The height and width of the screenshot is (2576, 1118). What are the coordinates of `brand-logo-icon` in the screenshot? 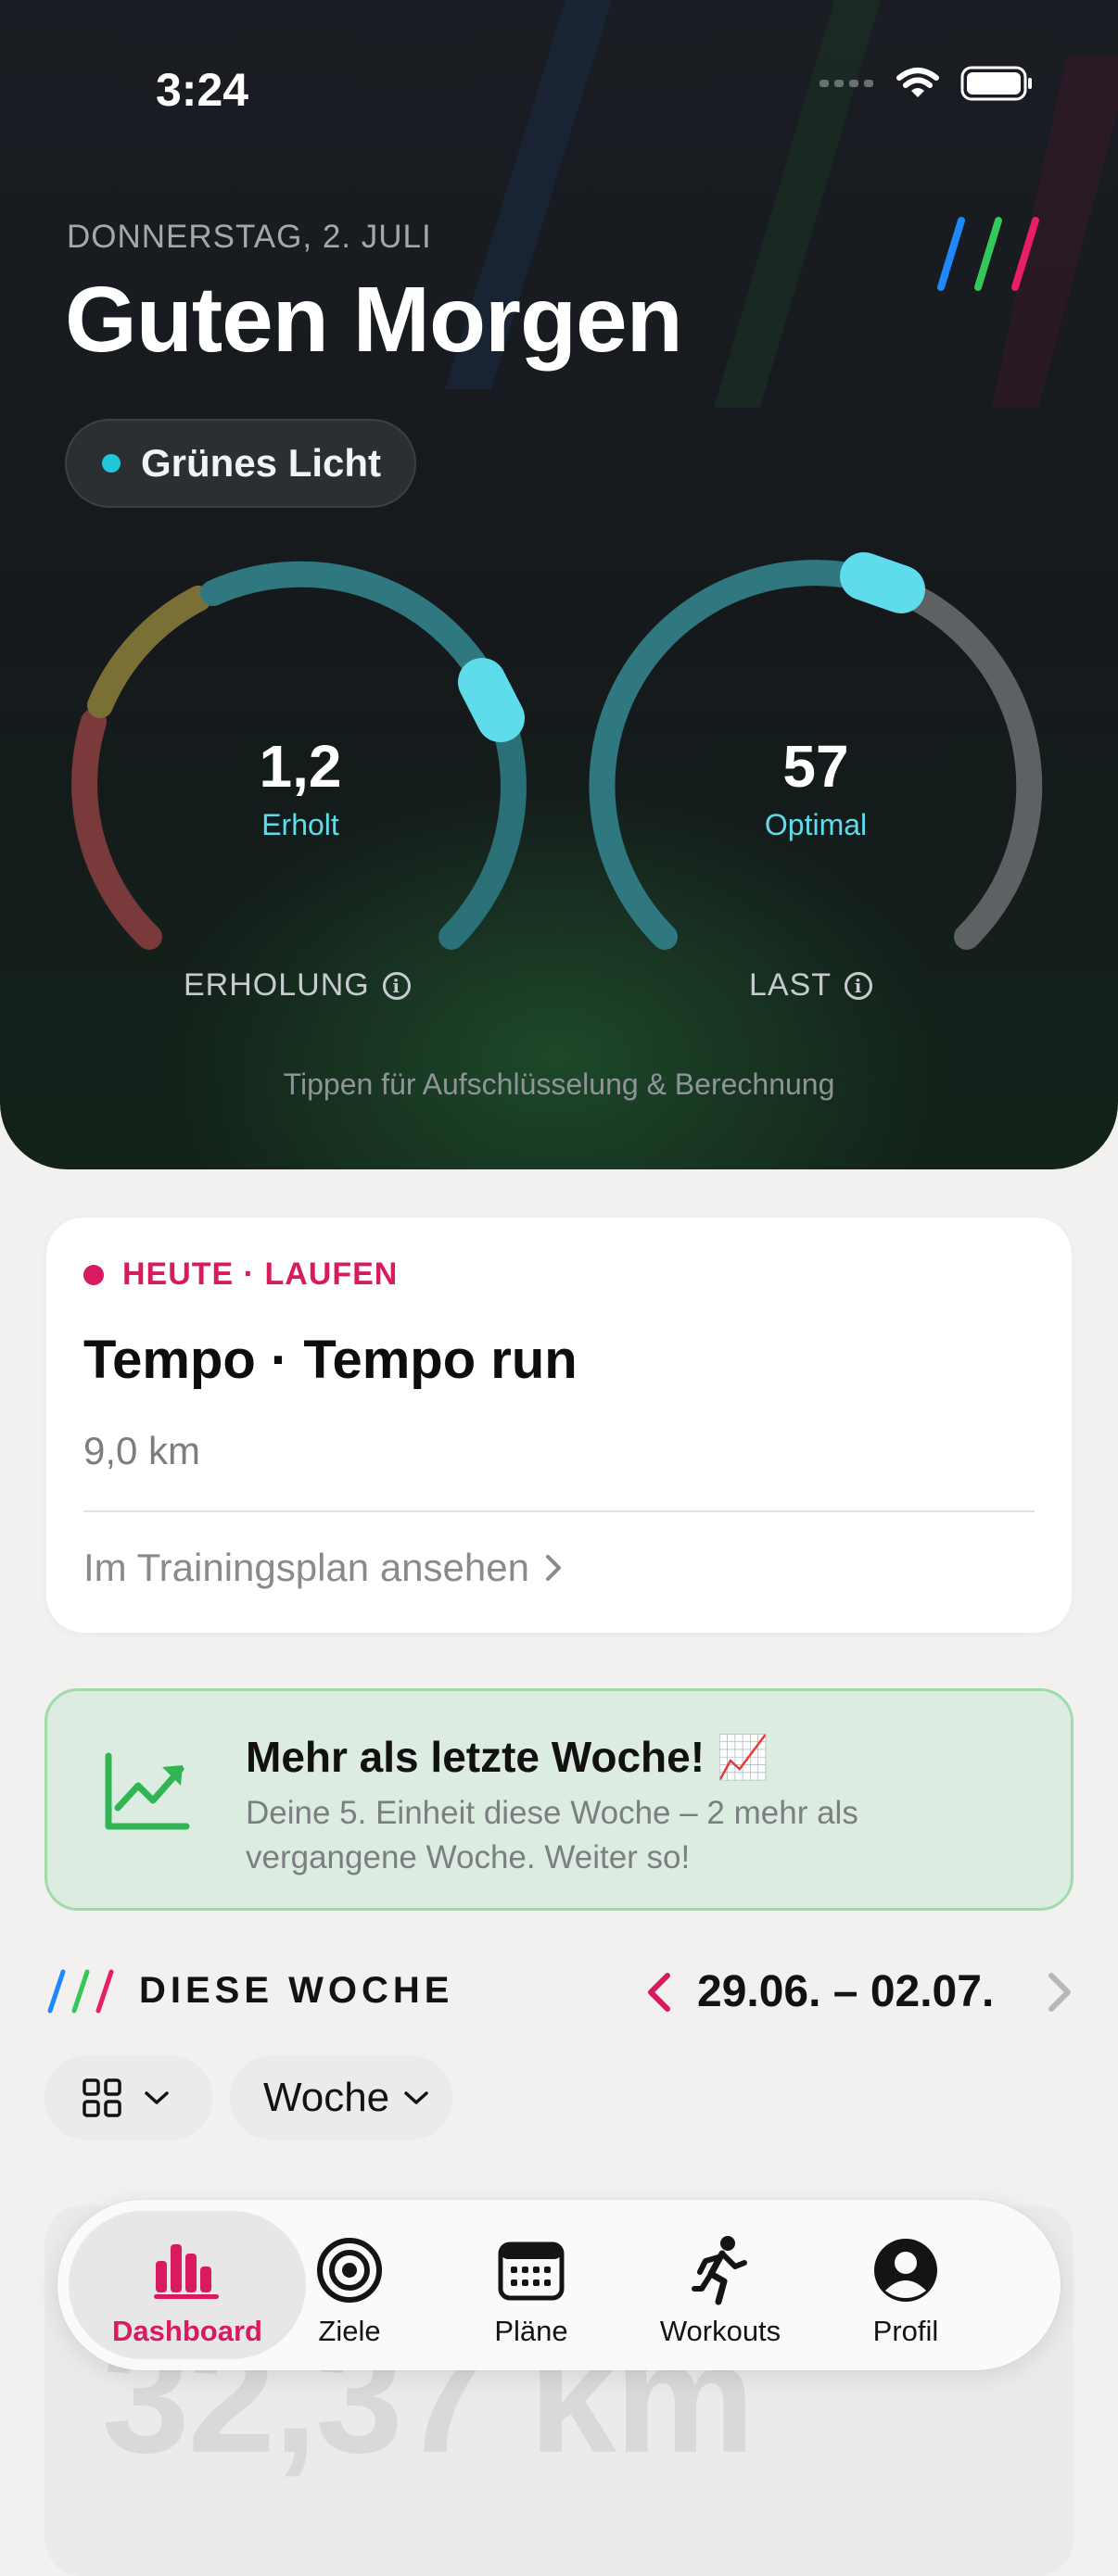 It's located at (988, 254).